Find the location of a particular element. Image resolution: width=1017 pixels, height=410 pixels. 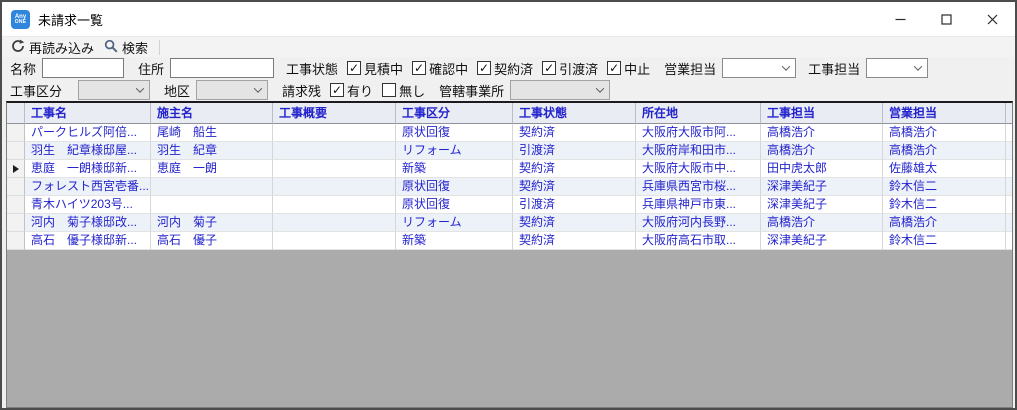

status-checkbox-中止: ✓ is located at coordinates (614, 68).